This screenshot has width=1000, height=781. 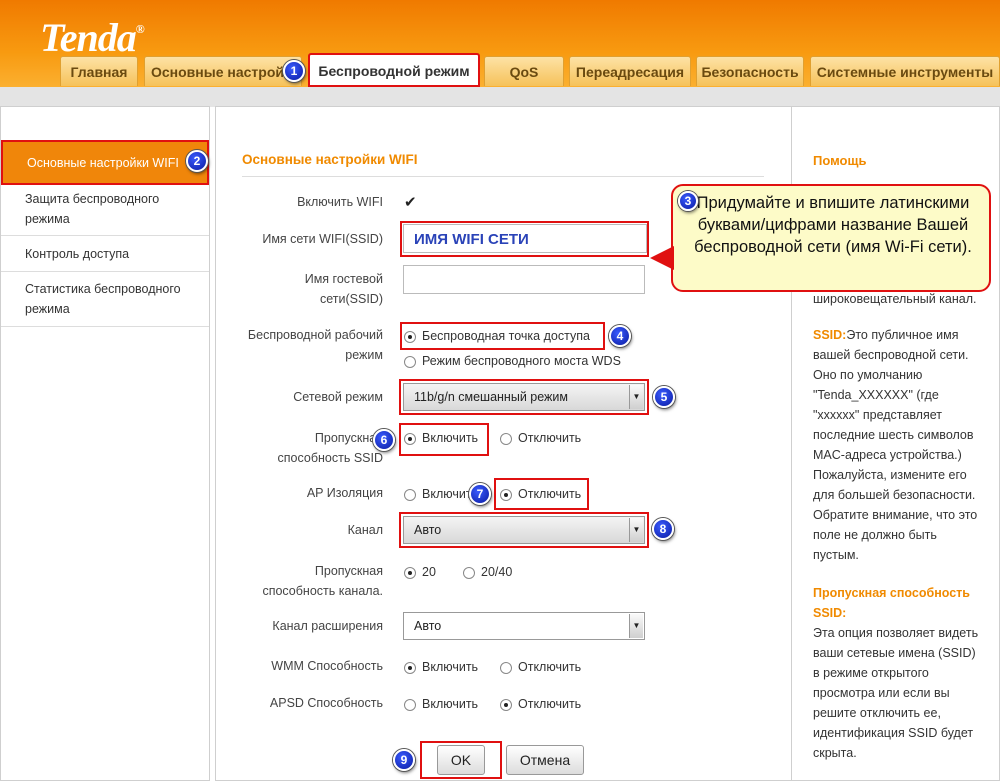 What do you see at coordinates (905, 71) in the screenshot?
I see `tab-system-tools: Системные инструменты` at bounding box center [905, 71].